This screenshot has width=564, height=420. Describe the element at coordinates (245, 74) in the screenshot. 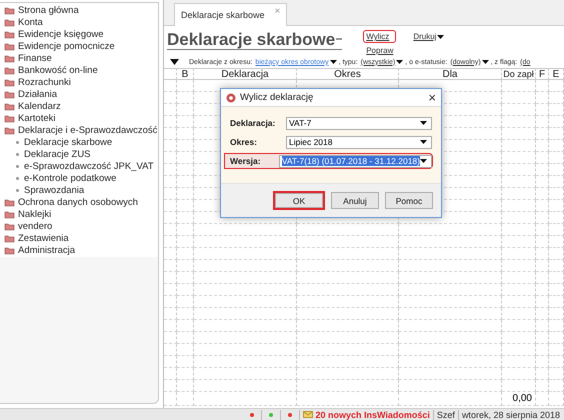

I see `column-header: Deklaracja` at that location.